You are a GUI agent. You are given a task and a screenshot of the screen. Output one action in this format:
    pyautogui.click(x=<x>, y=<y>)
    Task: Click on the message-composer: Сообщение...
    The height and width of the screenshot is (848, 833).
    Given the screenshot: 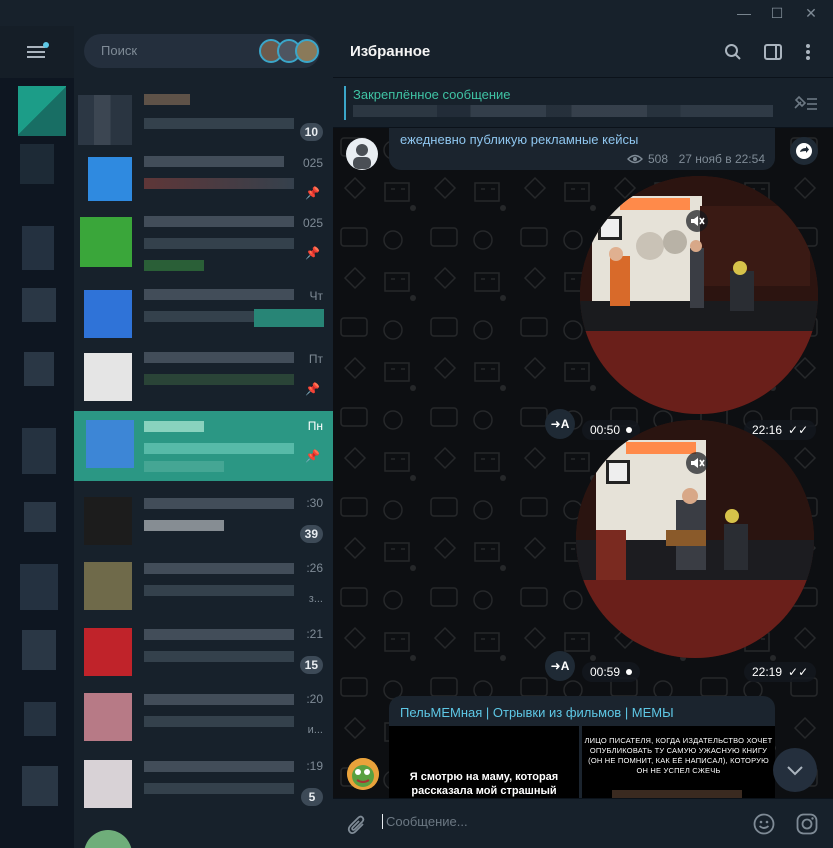 What is the action you would take?
    pyautogui.click(x=583, y=823)
    